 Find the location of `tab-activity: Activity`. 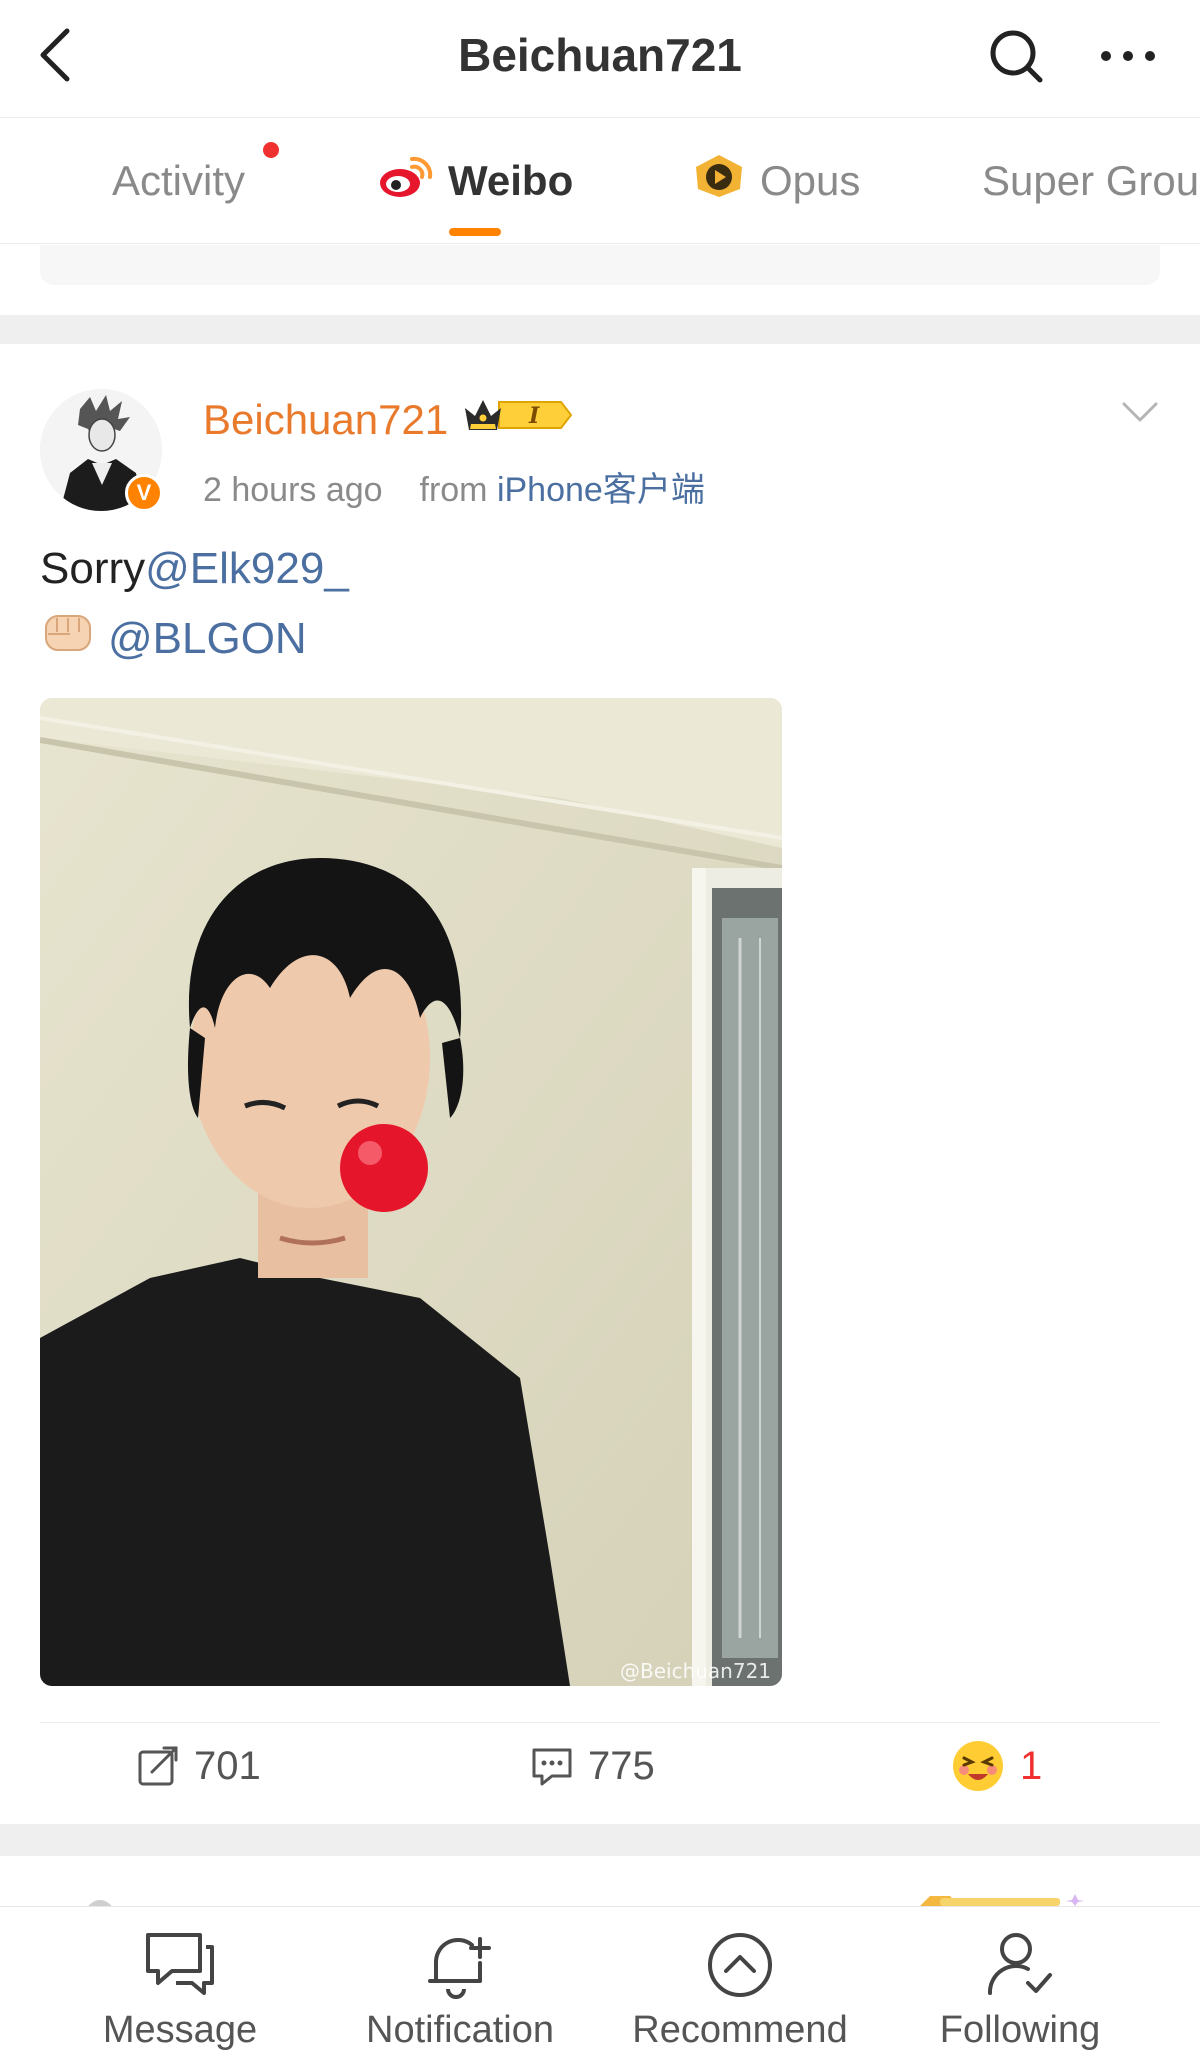

tab-activity: Activity is located at coordinates (195, 180).